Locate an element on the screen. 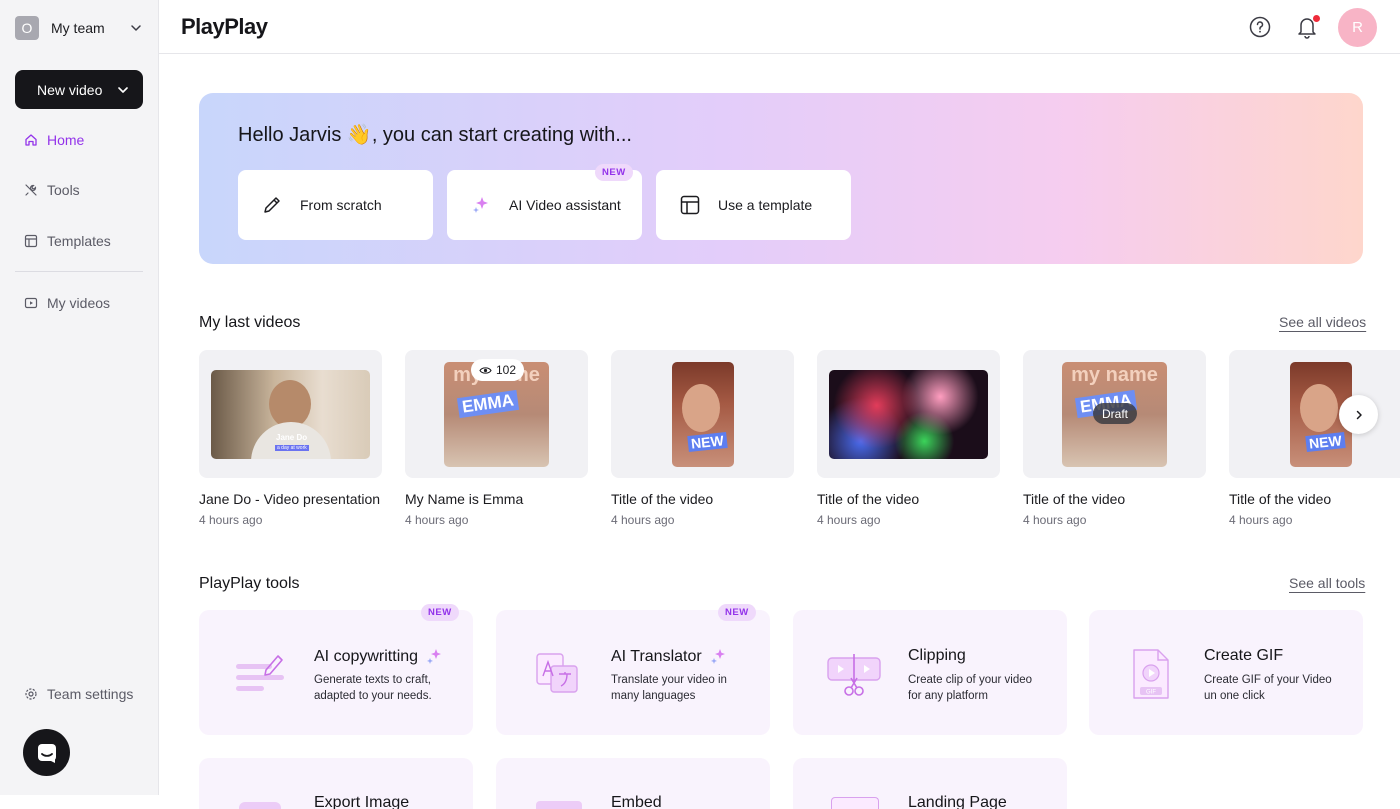 The width and height of the screenshot is (1400, 809). sidebar-item-my-videos: My videos is located at coordinates (79, 303).